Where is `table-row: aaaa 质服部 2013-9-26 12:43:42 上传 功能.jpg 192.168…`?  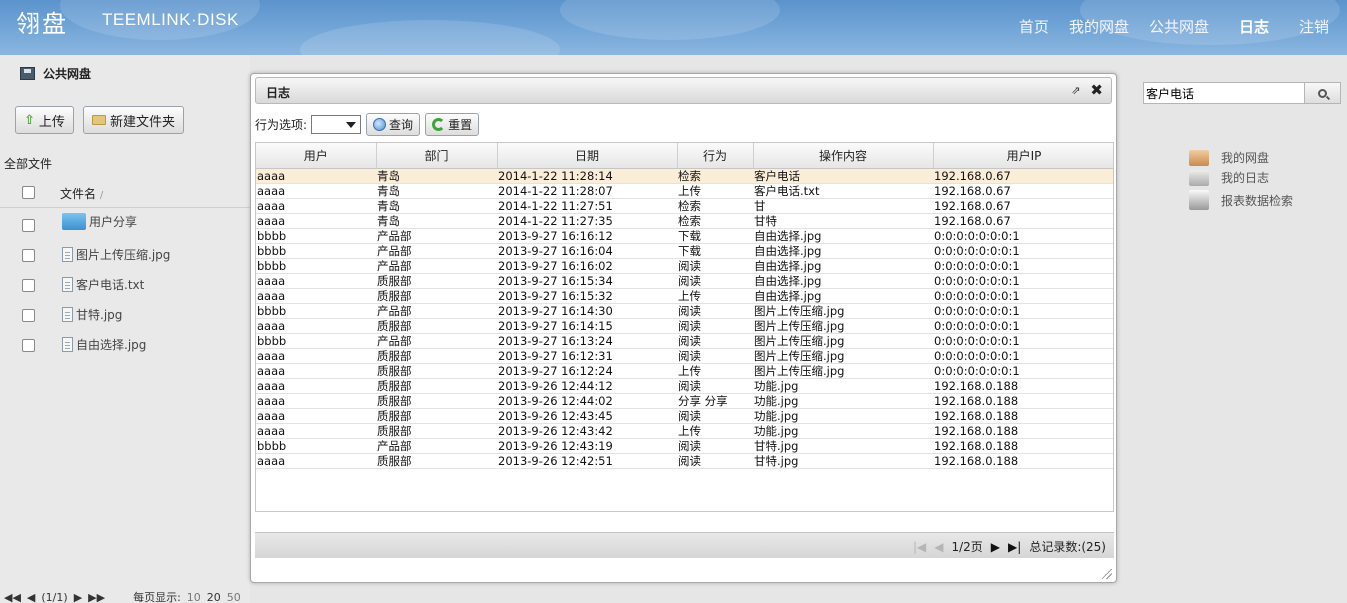 table-row: aaaa 质服部 2013-9-26 12:43:42 上传 功能.jpg 192.168… is located at coordinates (684, 431).